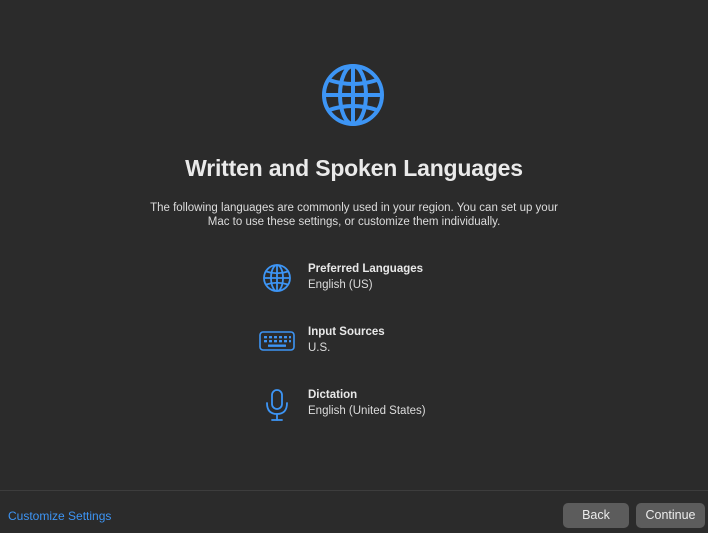  Describe the element at coordinates (366, 269) in the screenshot. I see `preferred-languages-label: Preferred Languages` at that location.